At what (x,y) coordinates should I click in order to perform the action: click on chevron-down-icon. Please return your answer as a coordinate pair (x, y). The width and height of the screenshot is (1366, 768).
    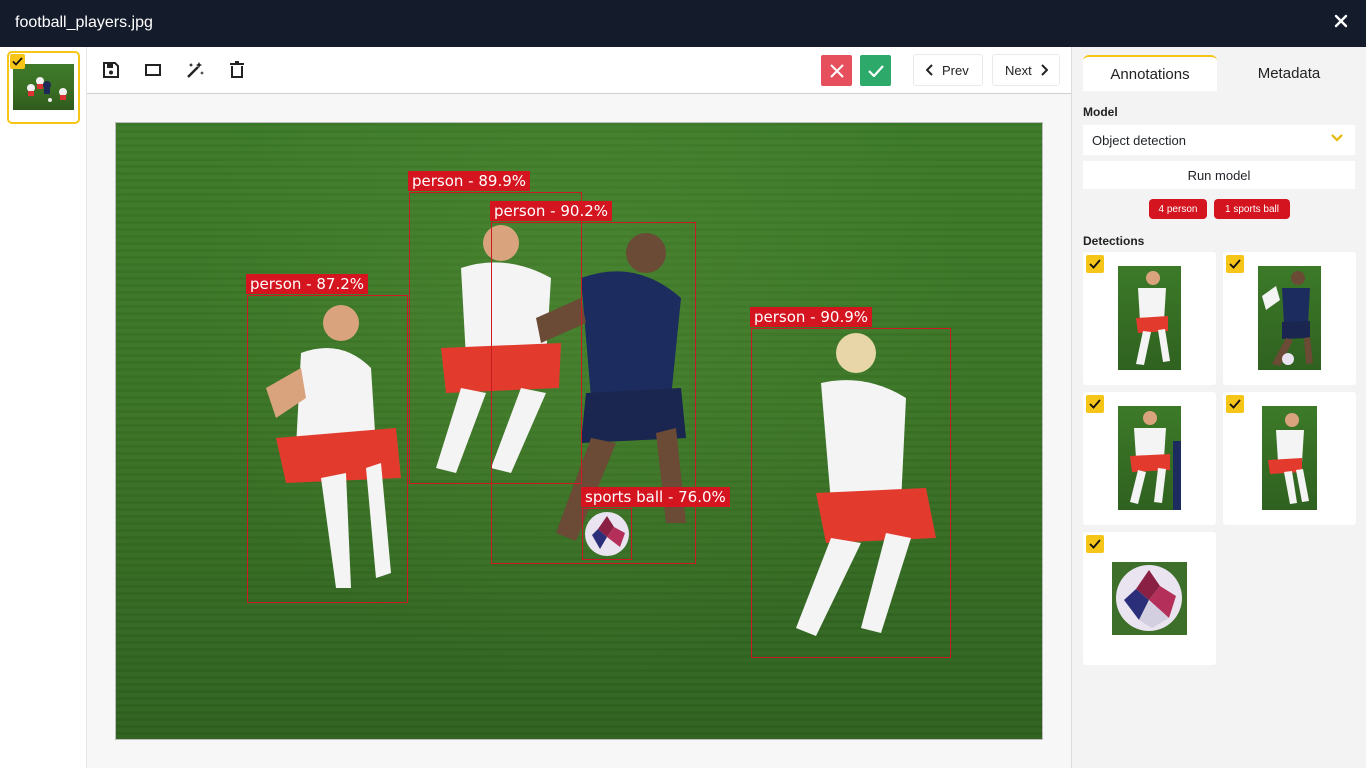
    Looking at the image, I should click on (1337, 138).